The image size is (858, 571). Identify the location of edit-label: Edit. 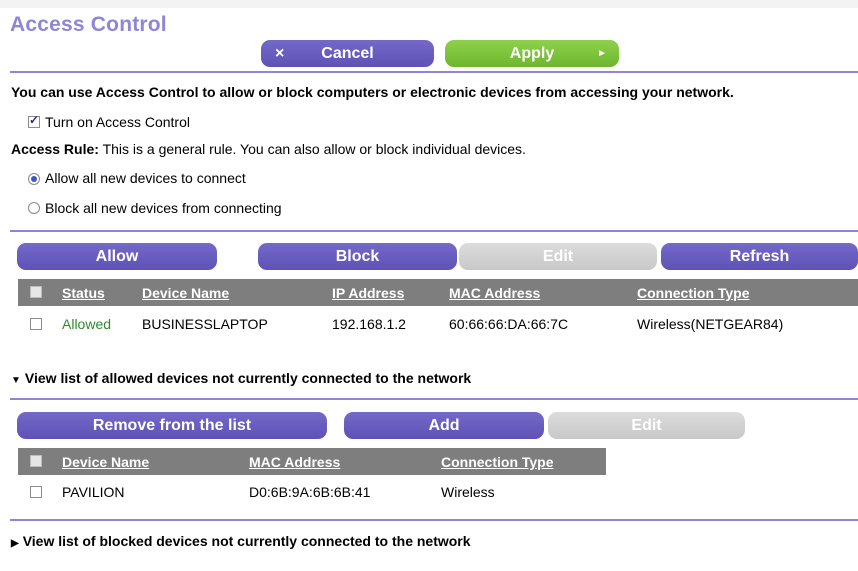
(558, 256).